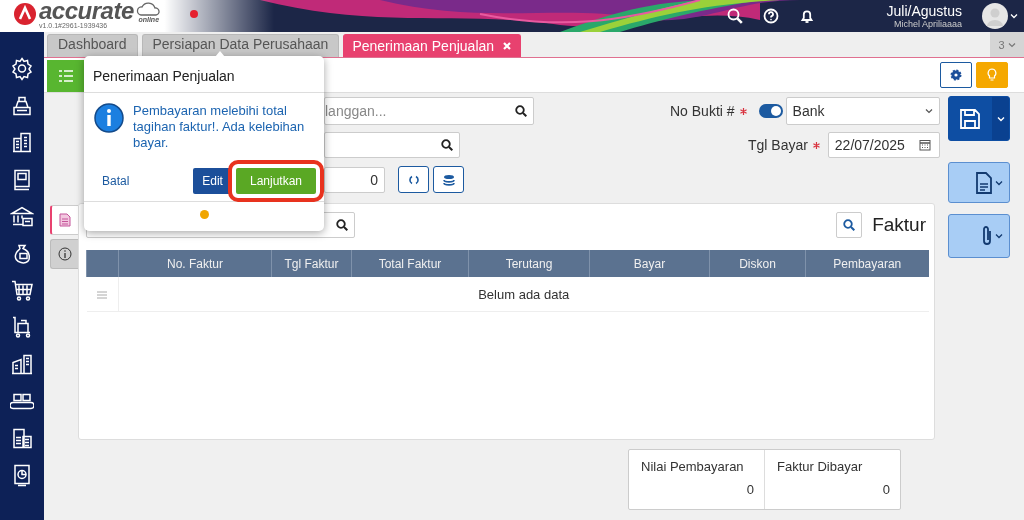  What do you see at coordinates (148, 9) in the screenshot?
I see `cloud-icon` at bounding box center [148, 9].